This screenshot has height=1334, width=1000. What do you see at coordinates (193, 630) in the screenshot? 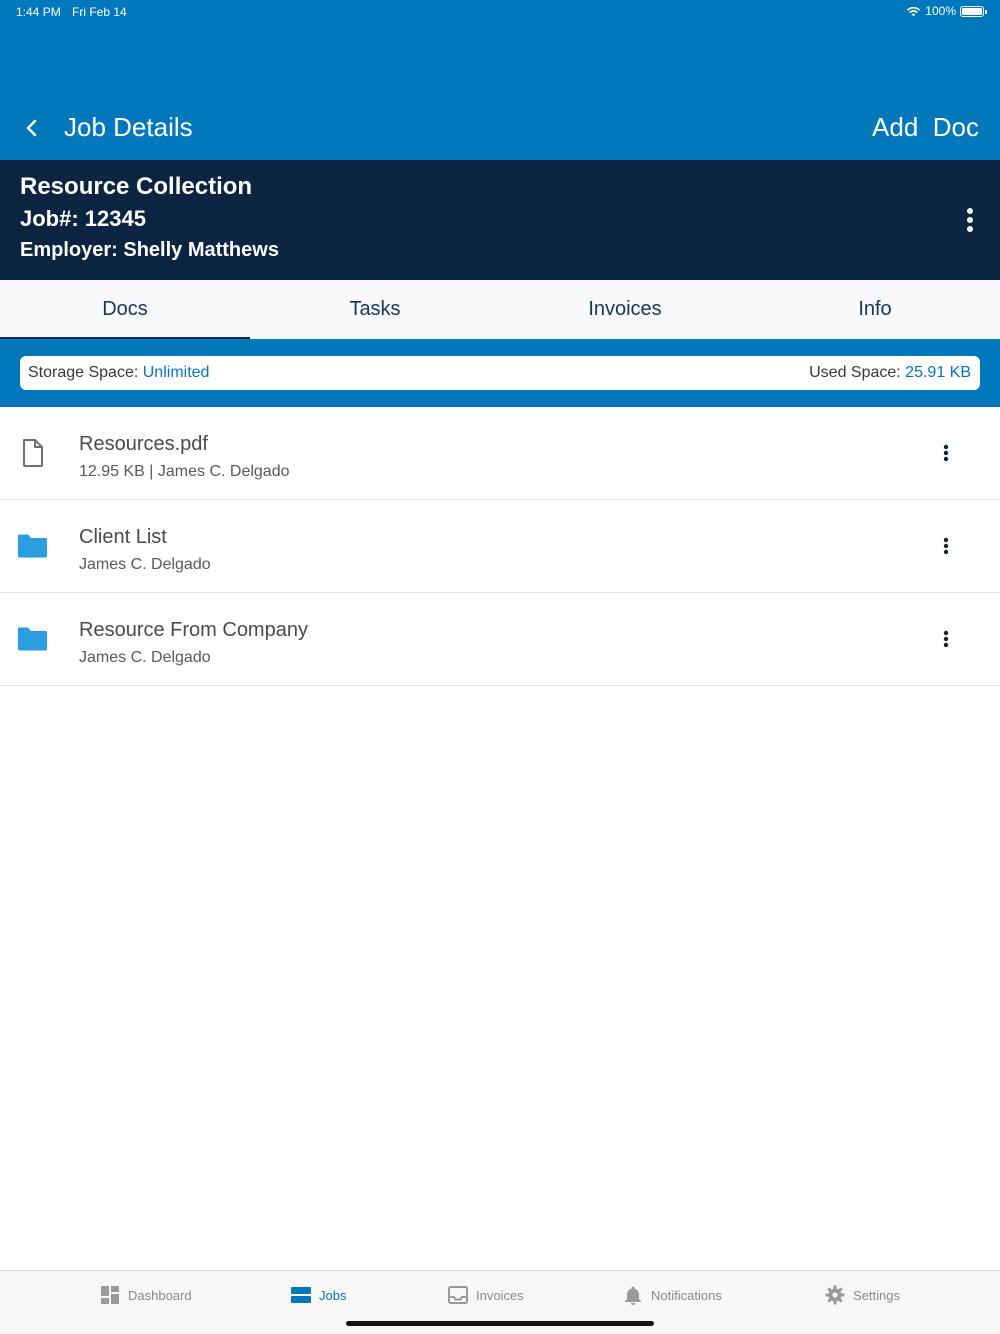
I see `doc-name: Resource From Company` at bounding box center [193, 630].